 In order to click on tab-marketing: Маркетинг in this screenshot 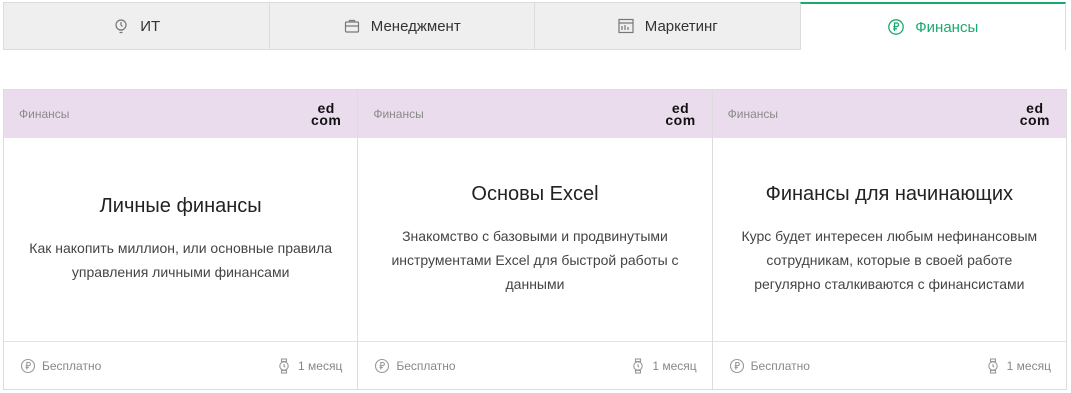, I will do `click(667, 26)`.